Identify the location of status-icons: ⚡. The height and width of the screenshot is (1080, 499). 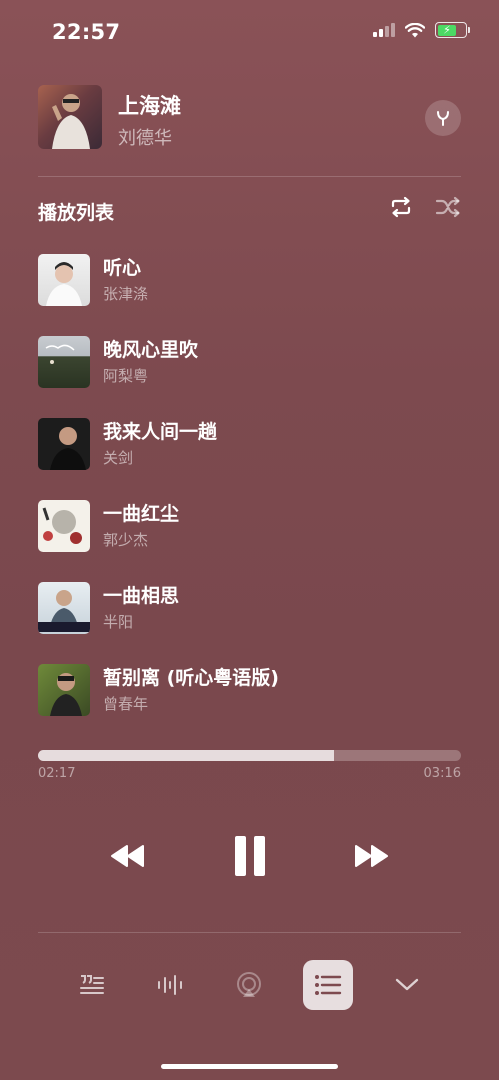
(421, 30).